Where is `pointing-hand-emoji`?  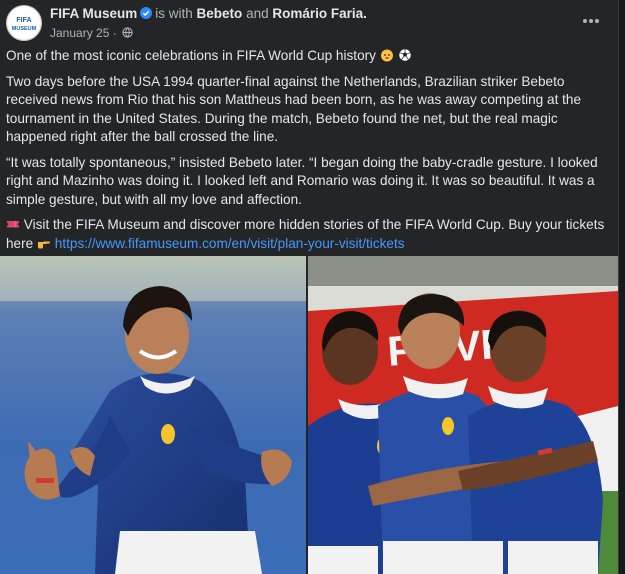
pointing-hand-emoji is located at coordinates (44, 244).